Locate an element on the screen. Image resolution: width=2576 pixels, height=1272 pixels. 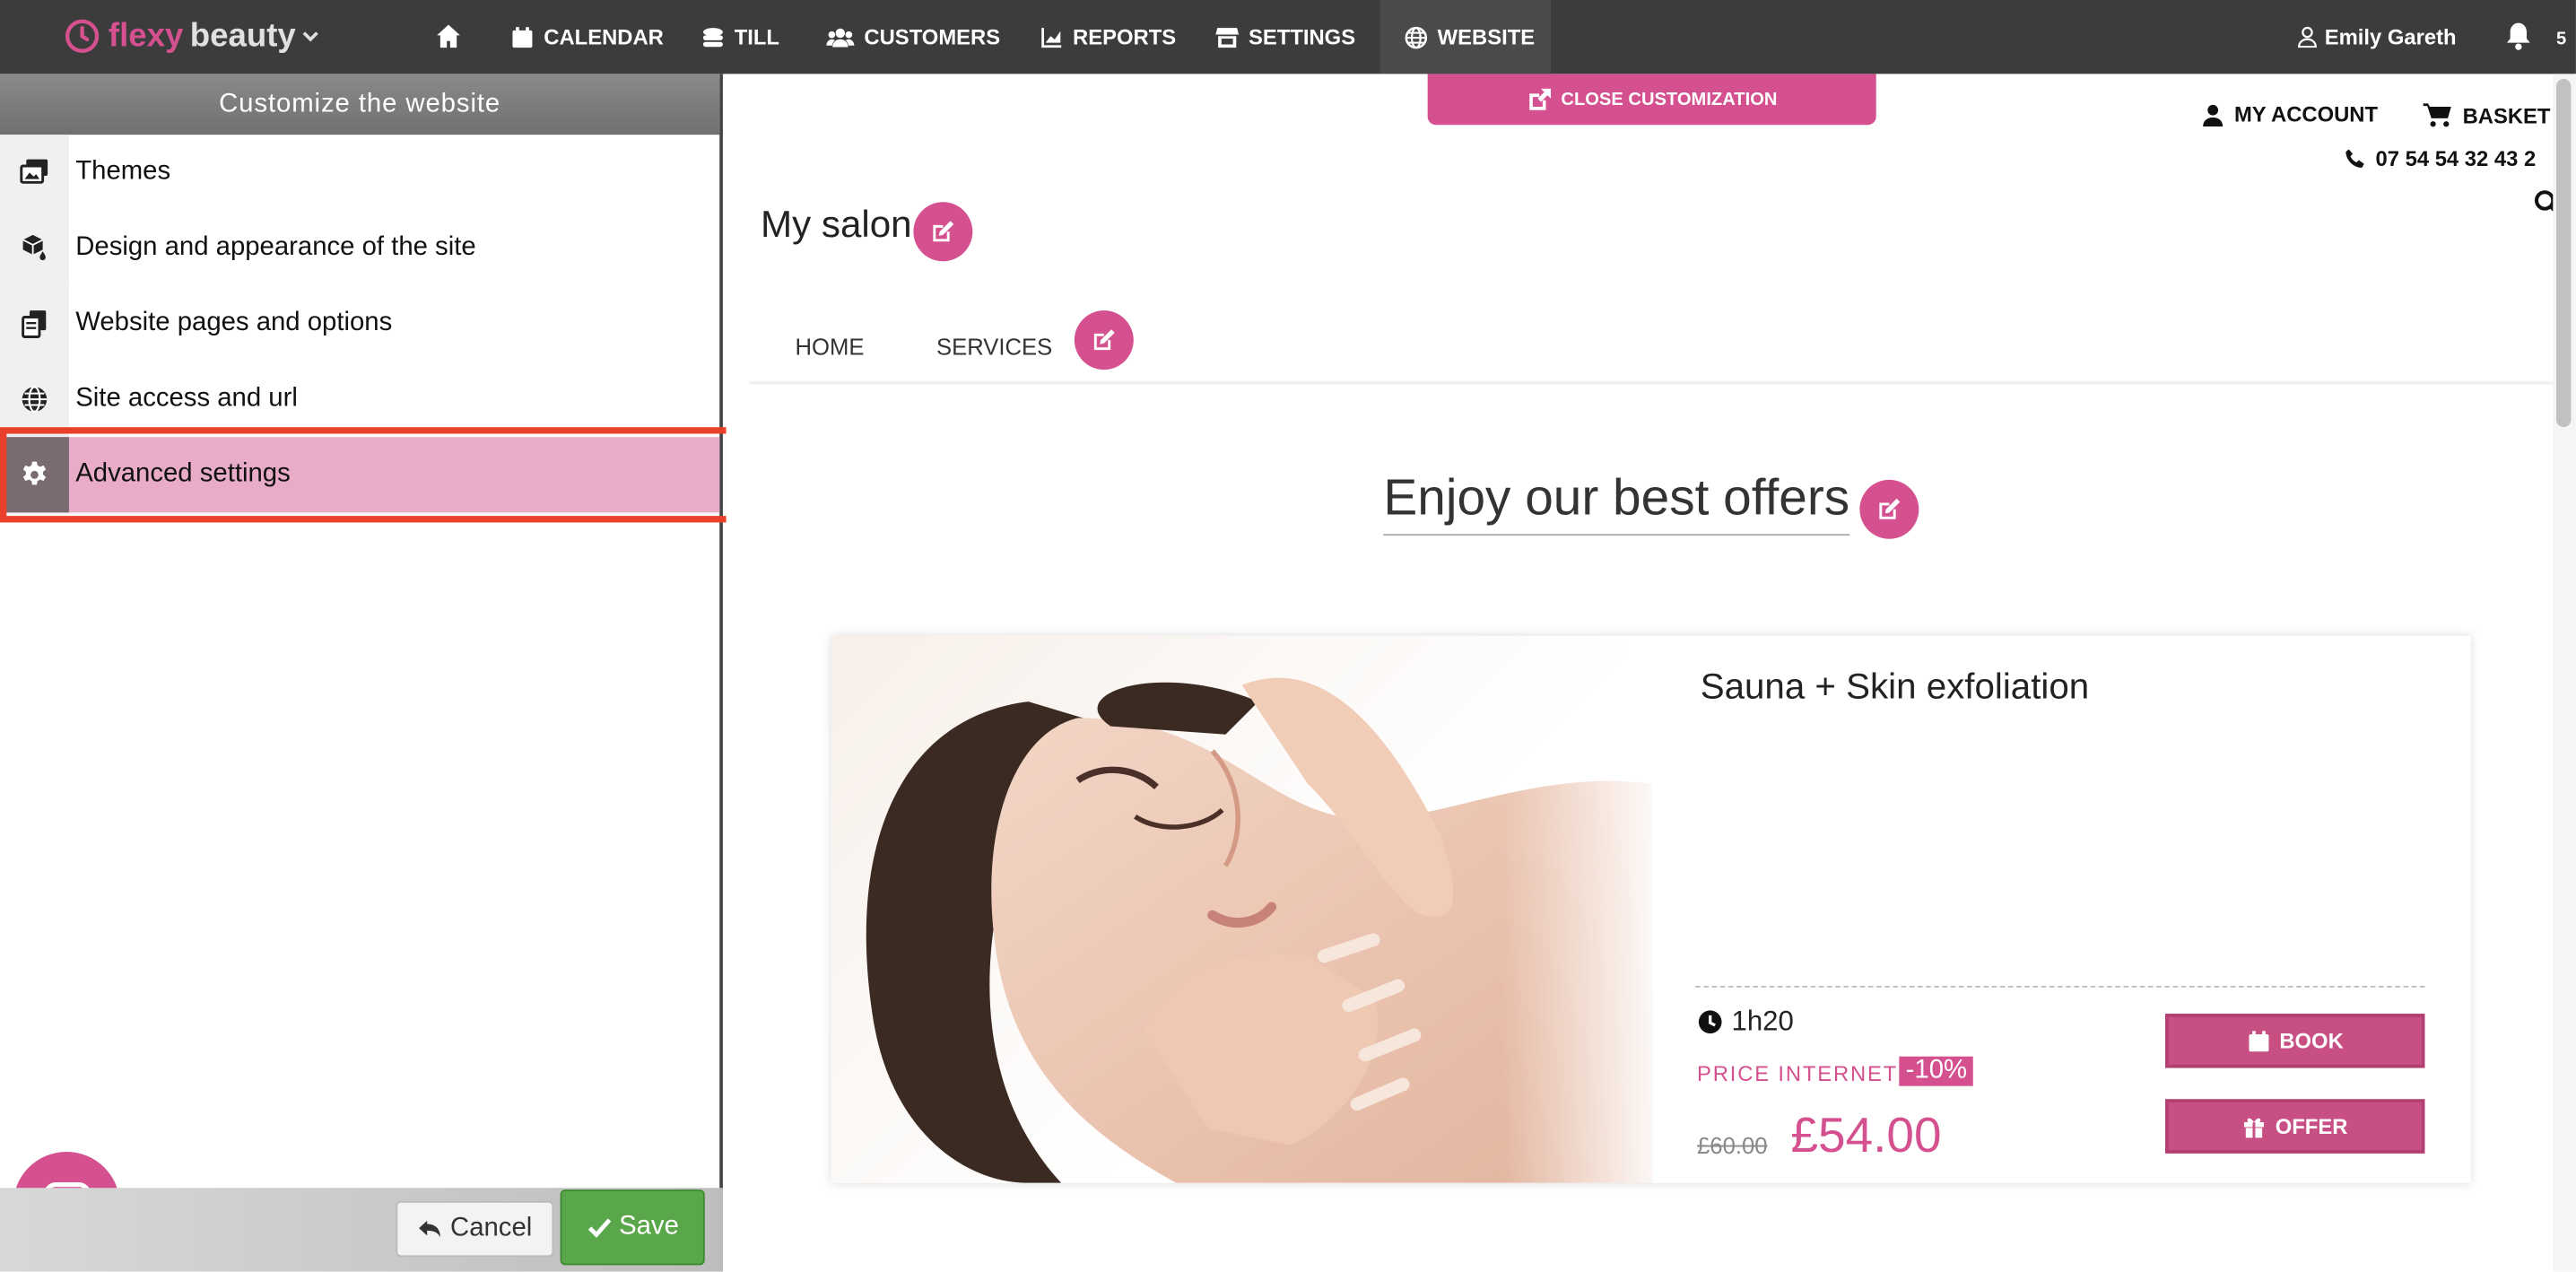
offer-label: OFFER is located at coordinates (2311, 1126).